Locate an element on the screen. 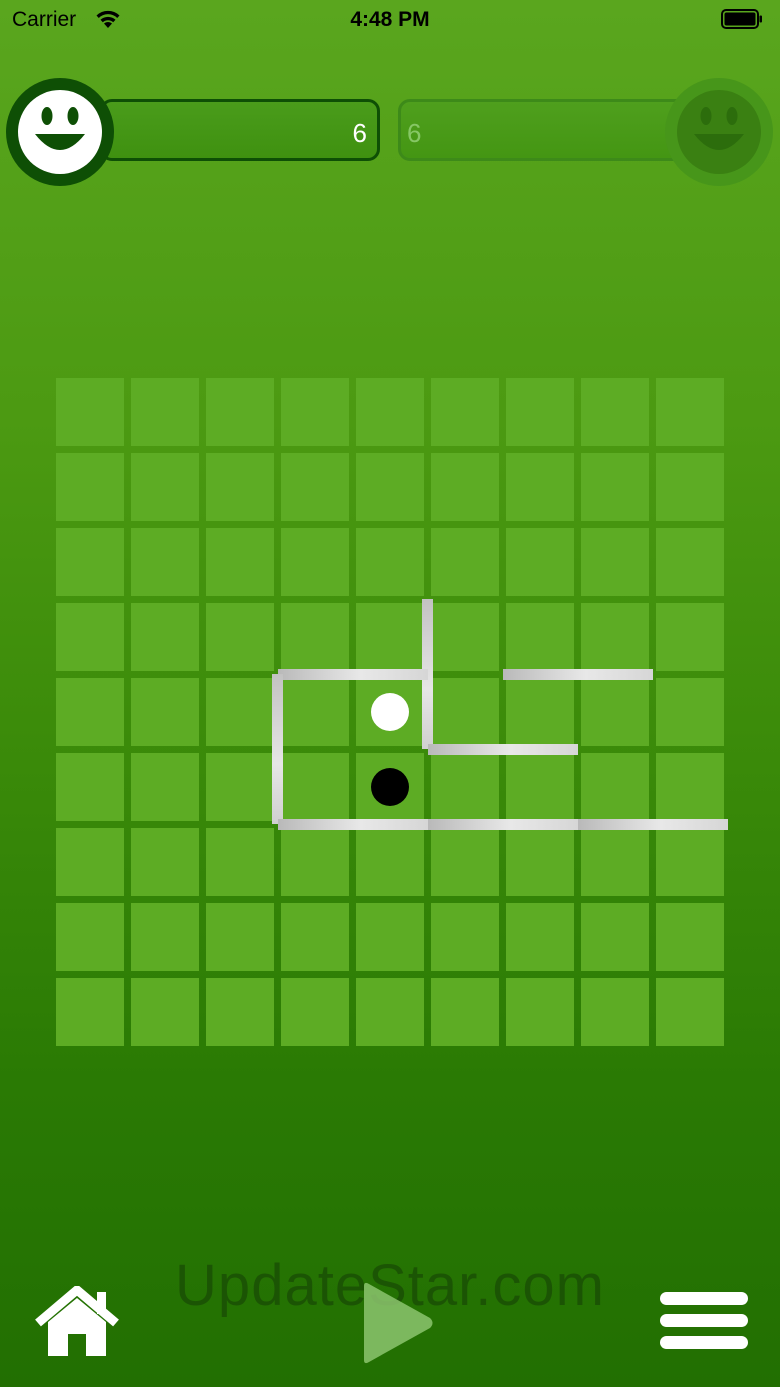 This screenshot has height=1387, width=780. home-icon is located at coordinates (77, 1322).